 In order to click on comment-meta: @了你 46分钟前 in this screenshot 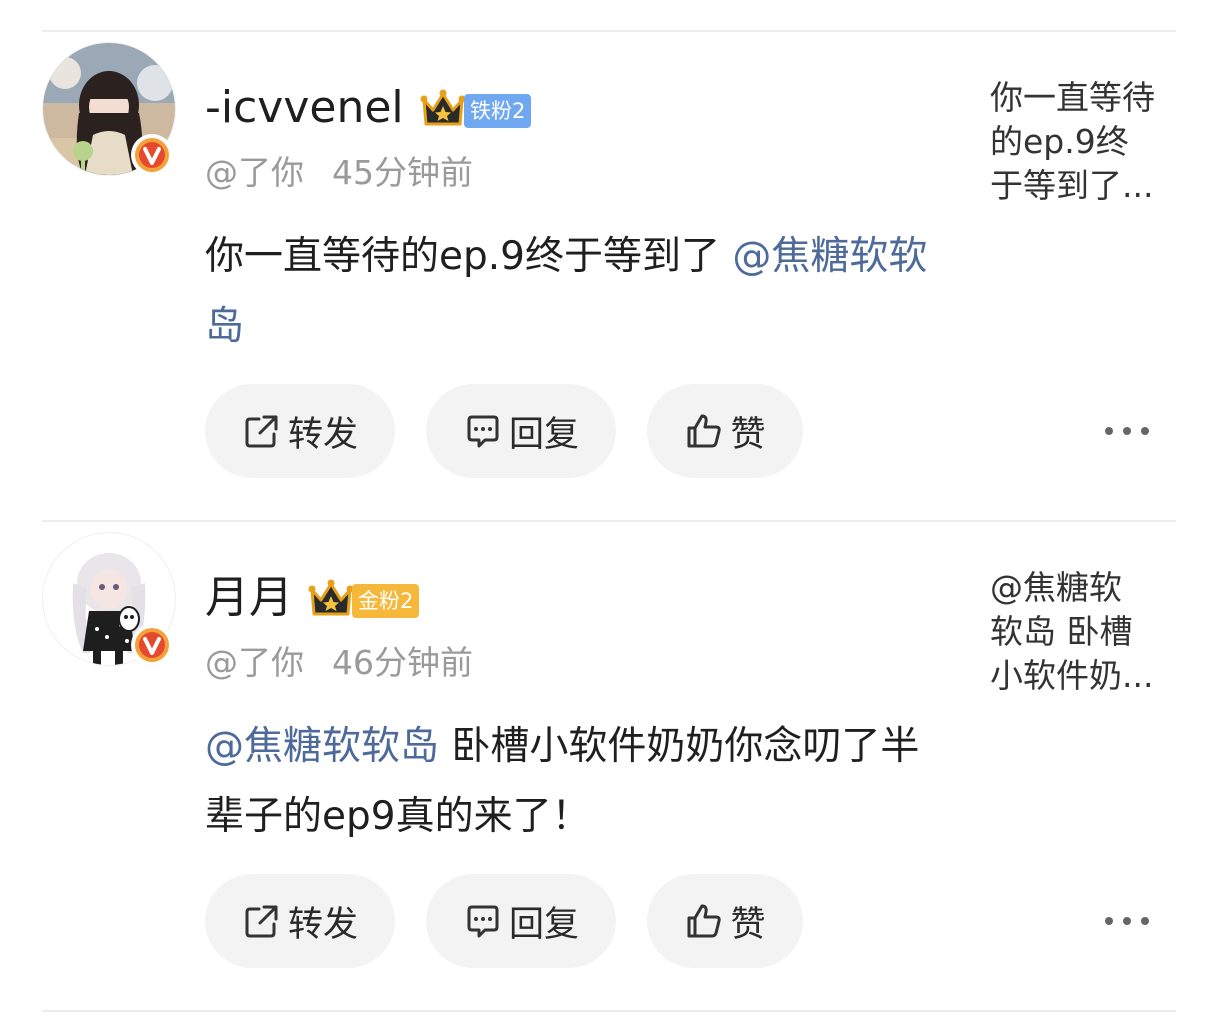, I will do `click(339, 663)`.